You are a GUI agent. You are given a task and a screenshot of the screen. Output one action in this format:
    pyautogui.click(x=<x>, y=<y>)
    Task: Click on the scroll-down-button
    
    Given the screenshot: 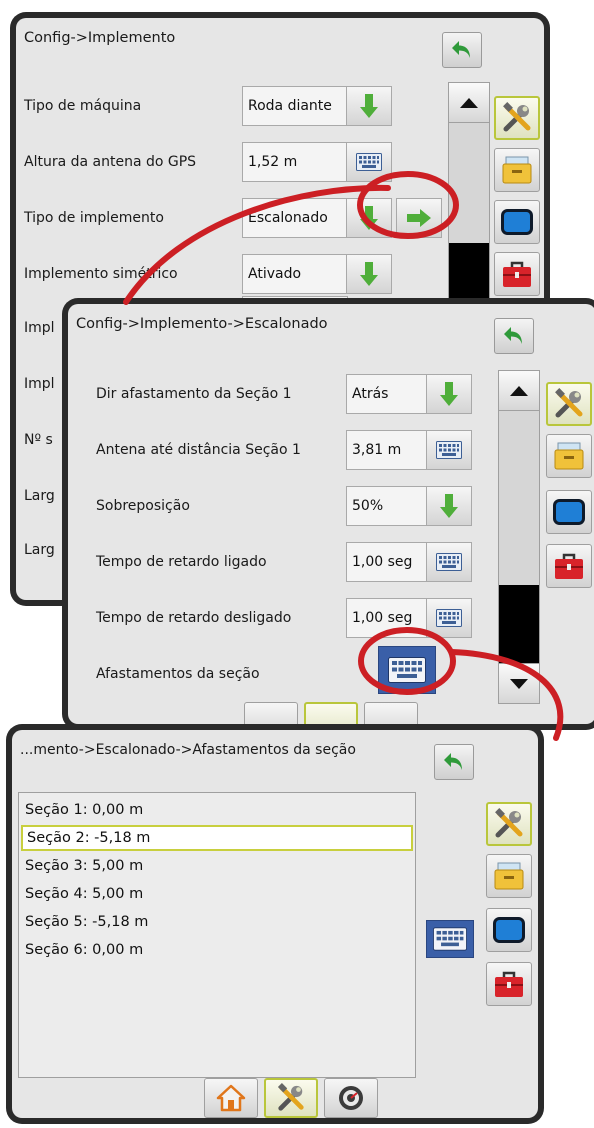 What is the action you would take?
    pyautogui.click(x=519, y=683)
    